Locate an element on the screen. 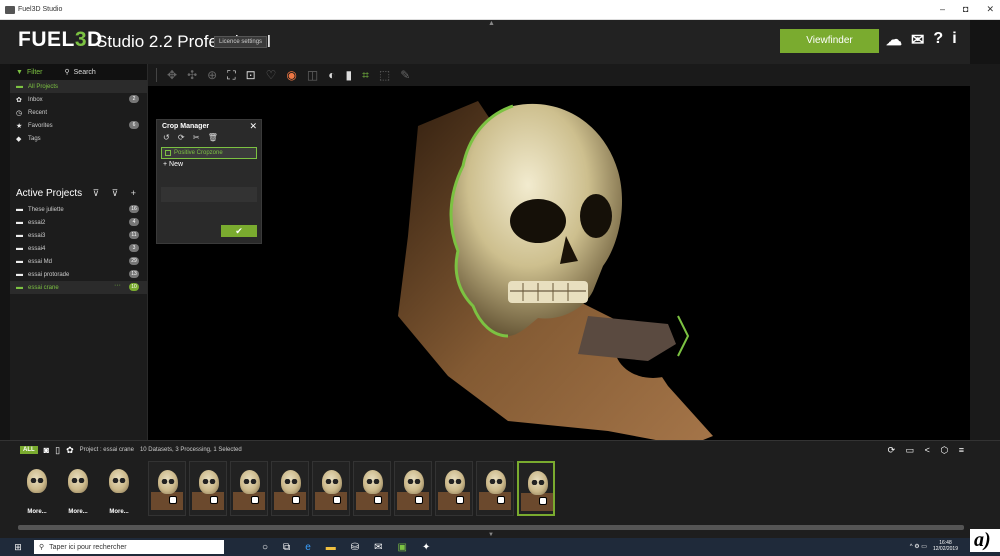  select-icon: ⬚ is located at coordinates (384, 75).